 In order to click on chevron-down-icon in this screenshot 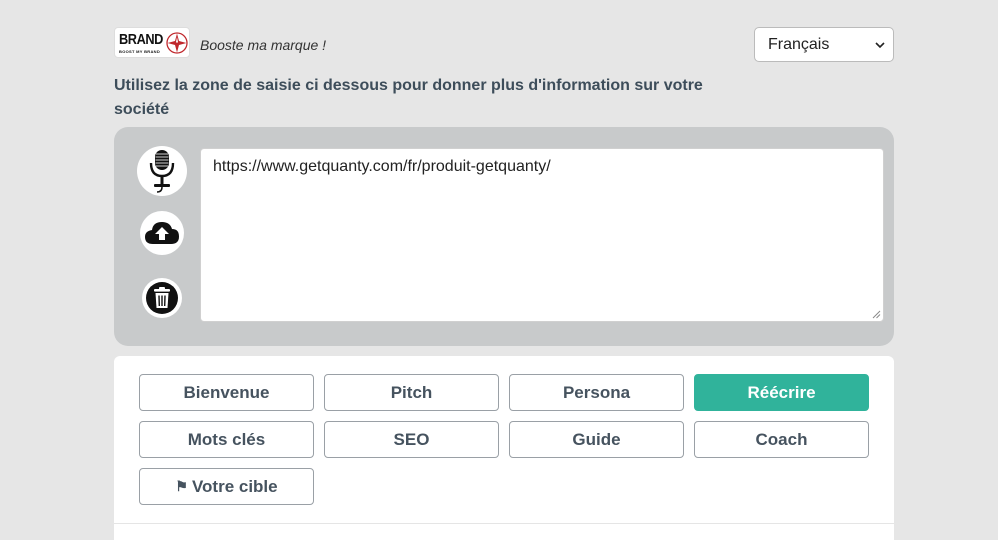, I will do `click(880, 45)`.